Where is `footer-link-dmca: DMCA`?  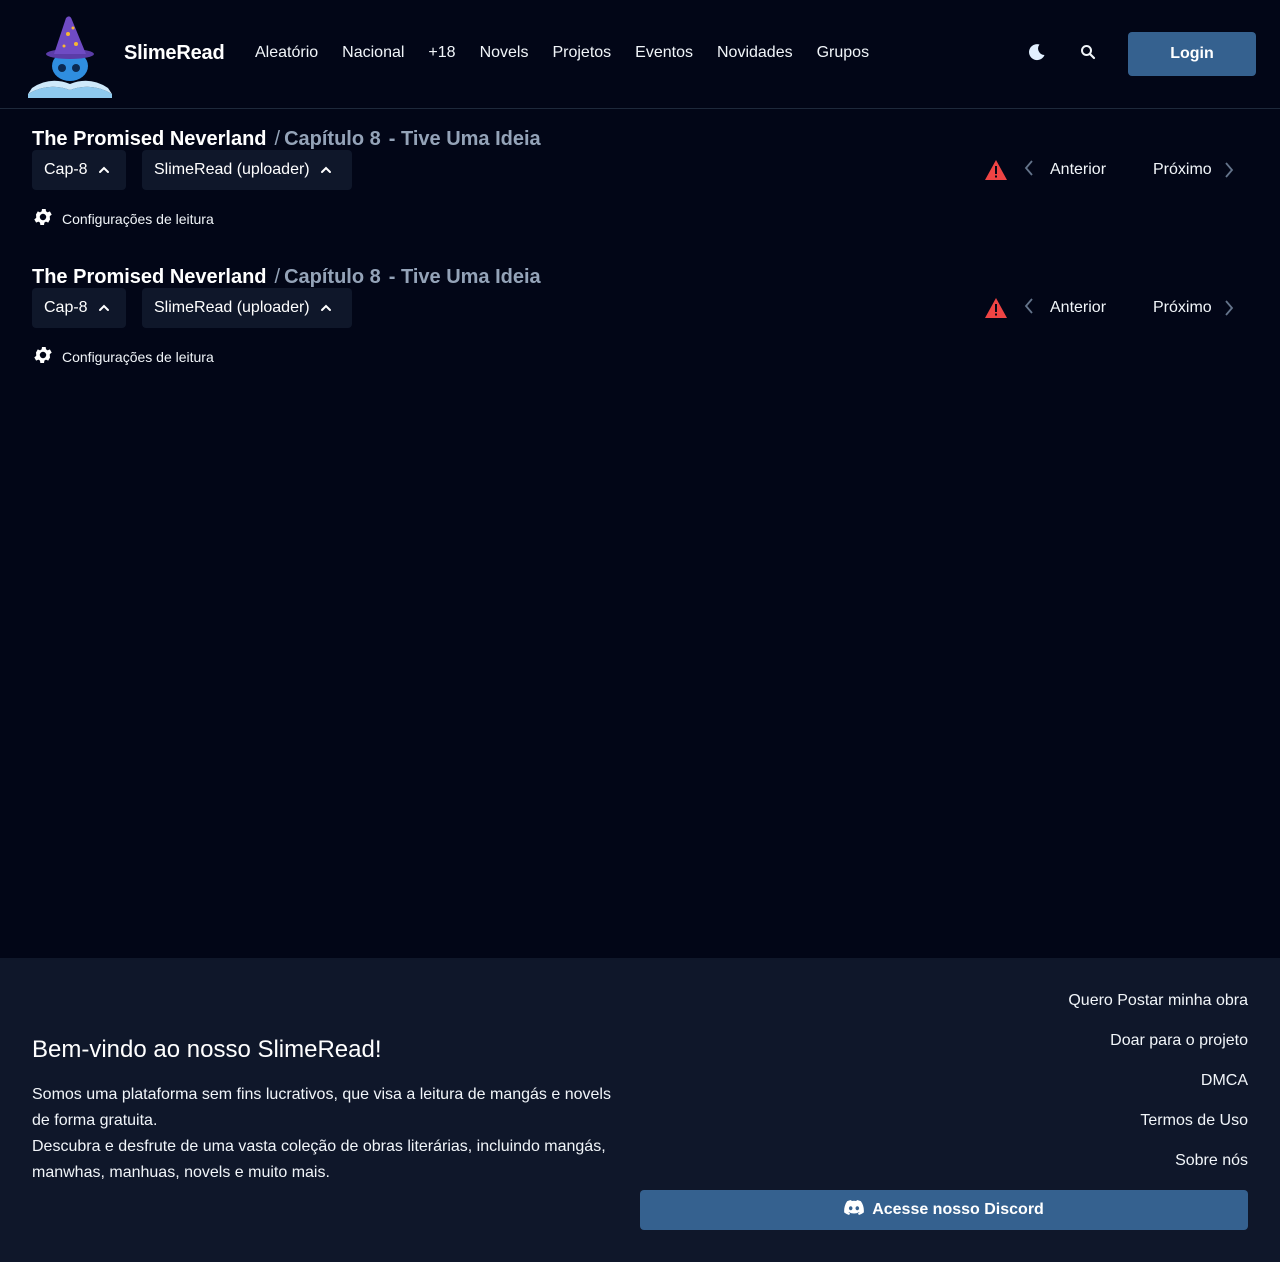 footer-link-dmca: DMCA is located at coordinates (1158, 1090).